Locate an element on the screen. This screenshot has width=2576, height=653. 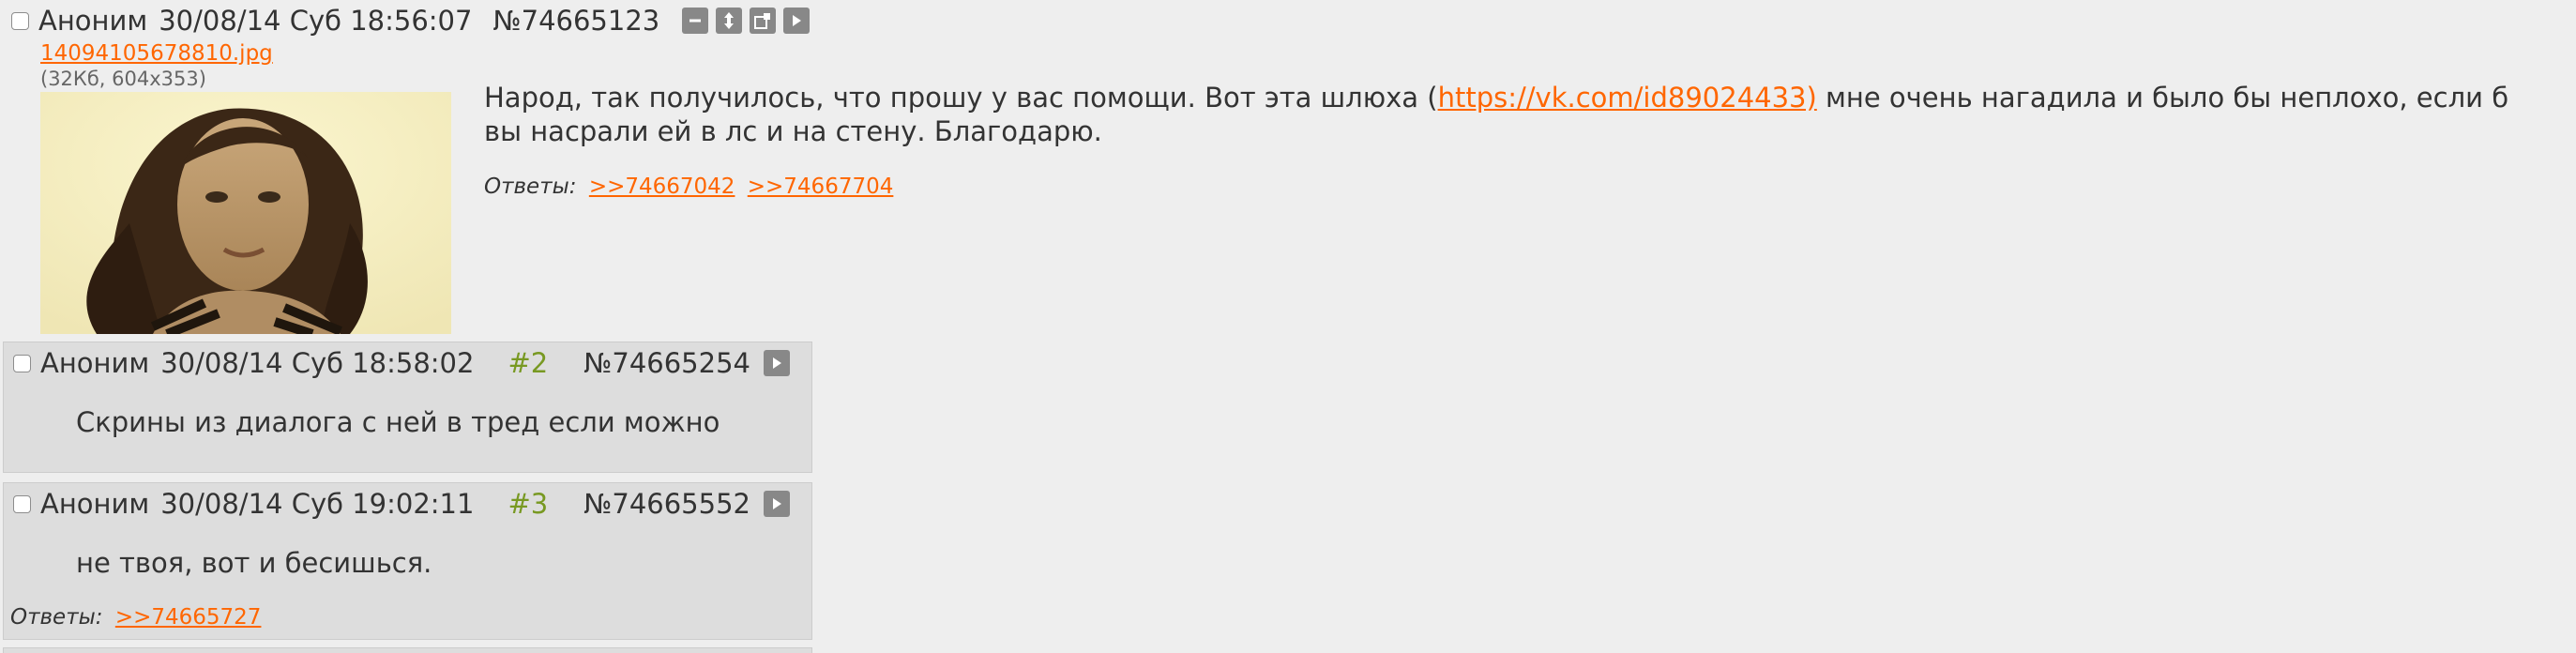
op-author: Аноним is located at coordinates (93, 21).